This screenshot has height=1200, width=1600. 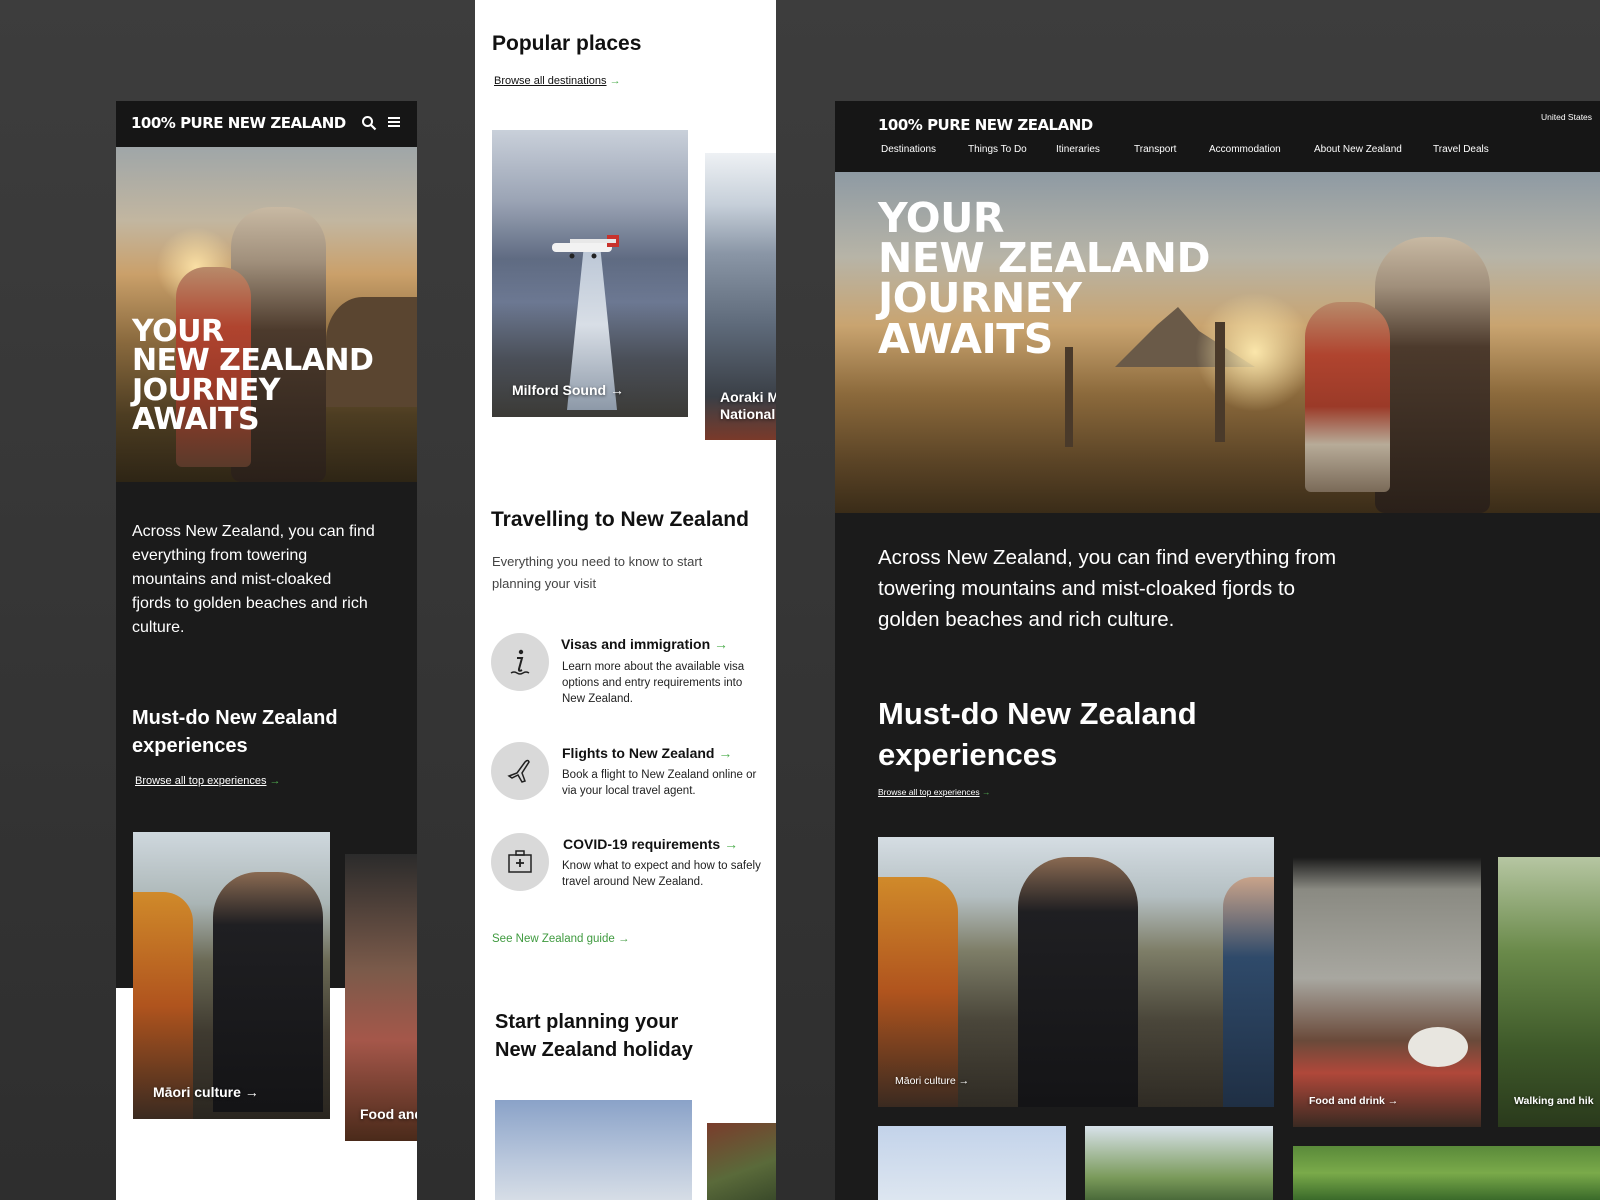 What do you see at coordinates (594, 1036) in the screenshot?
I see `planning-title: Start planning your New Zealand holiday` at bounding box center [594, 1036].